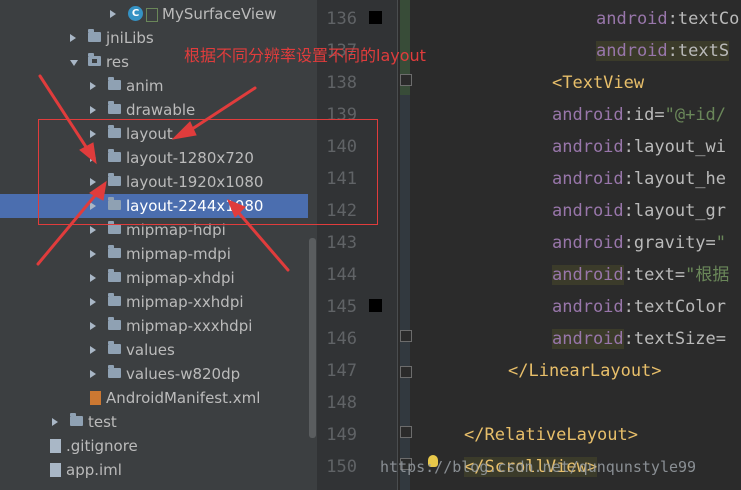 The image size is (741, 490). I want to click on tree-item-mipmap-xxxhdpi: mipmap-xxxhdpi, so click(155, 326).